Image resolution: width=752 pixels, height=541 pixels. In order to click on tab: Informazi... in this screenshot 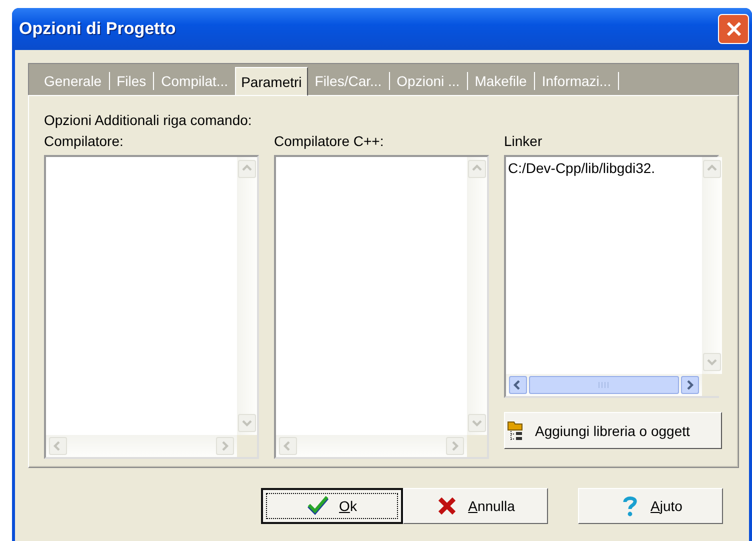, I will do `click(577, 81)`.